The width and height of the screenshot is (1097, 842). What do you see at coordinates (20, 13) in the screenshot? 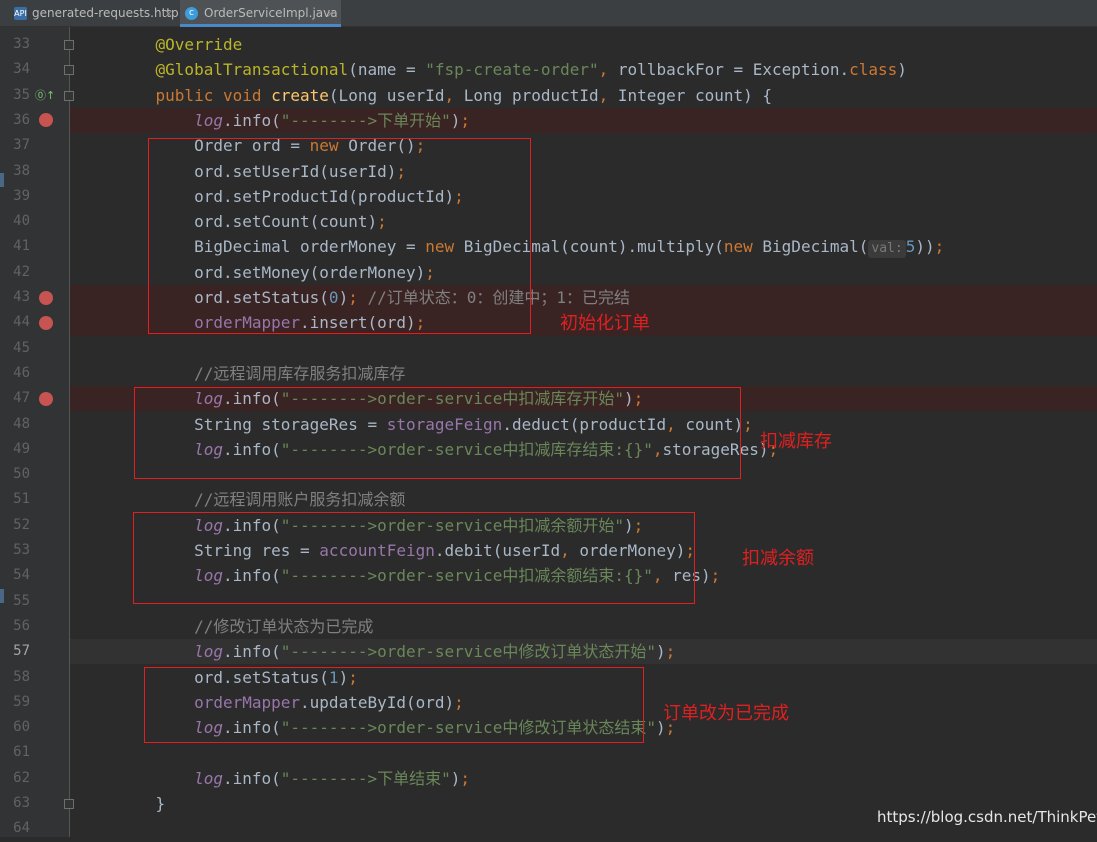
I see `api-icon: API` at bounding box center [20, 13].